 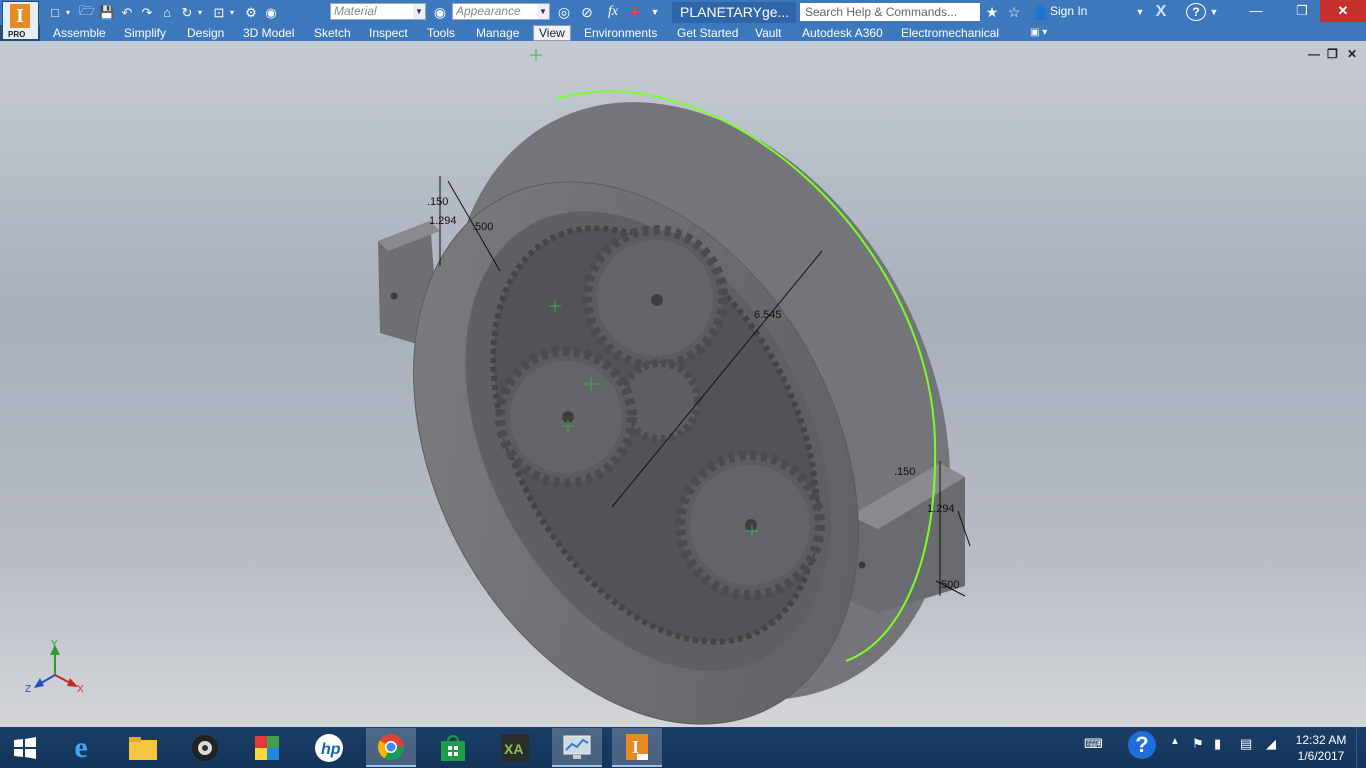 What do you see at coordinates (127, 13) in the screenshot?
I see `undo-icon: ↶` at bounding box center [127, 13].